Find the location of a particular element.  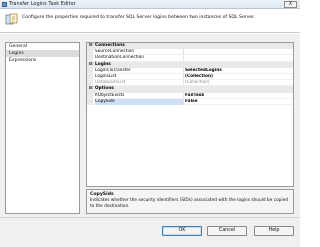

close-button: X is located at coordinates (290, 4).